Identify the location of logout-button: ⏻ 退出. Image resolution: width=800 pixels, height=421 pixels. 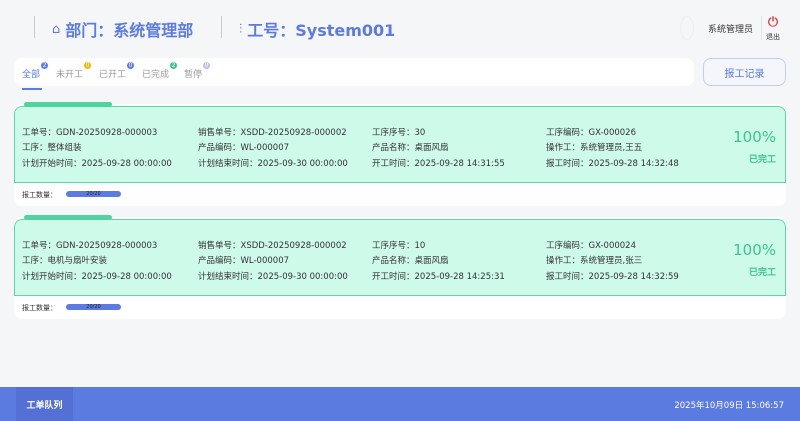
(773, 30).